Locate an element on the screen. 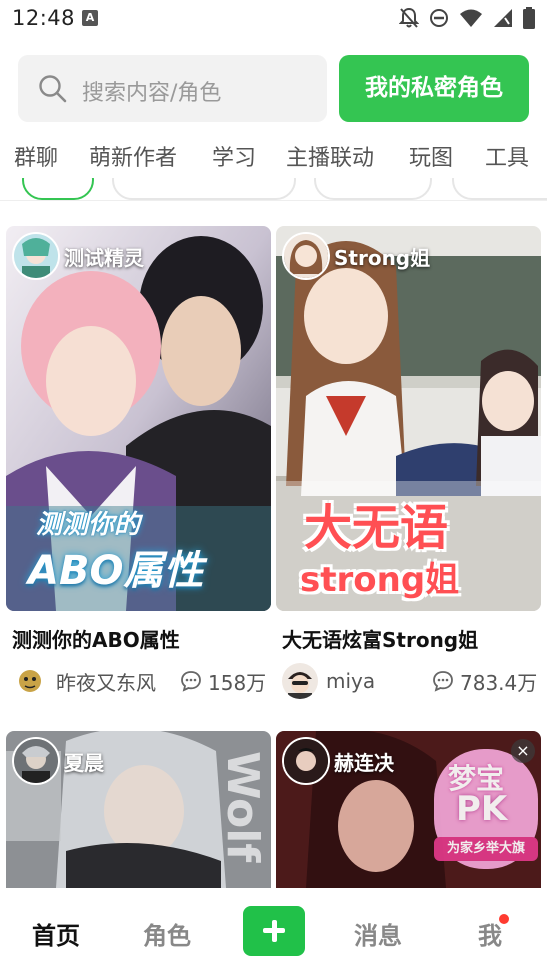 The height and width of the screenshot is (974, 547). tab-study: 学习 is located at coordinates (234, 156).